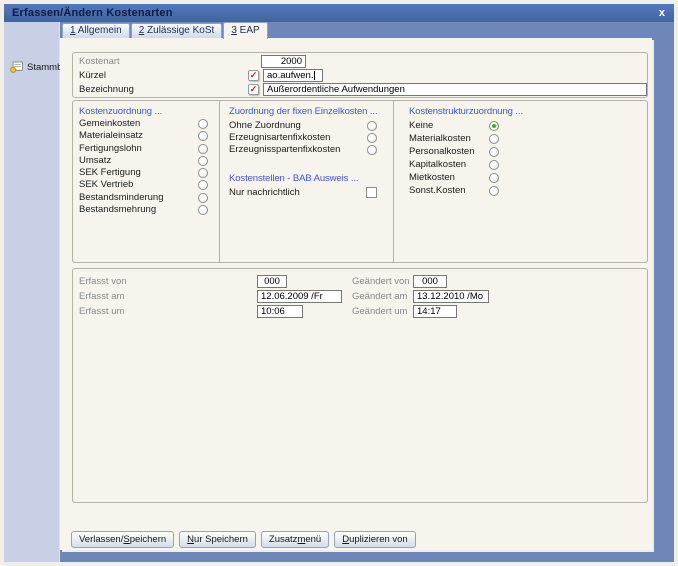  I want to click on erfasst-um-input: 10:06, so click(280, 311).